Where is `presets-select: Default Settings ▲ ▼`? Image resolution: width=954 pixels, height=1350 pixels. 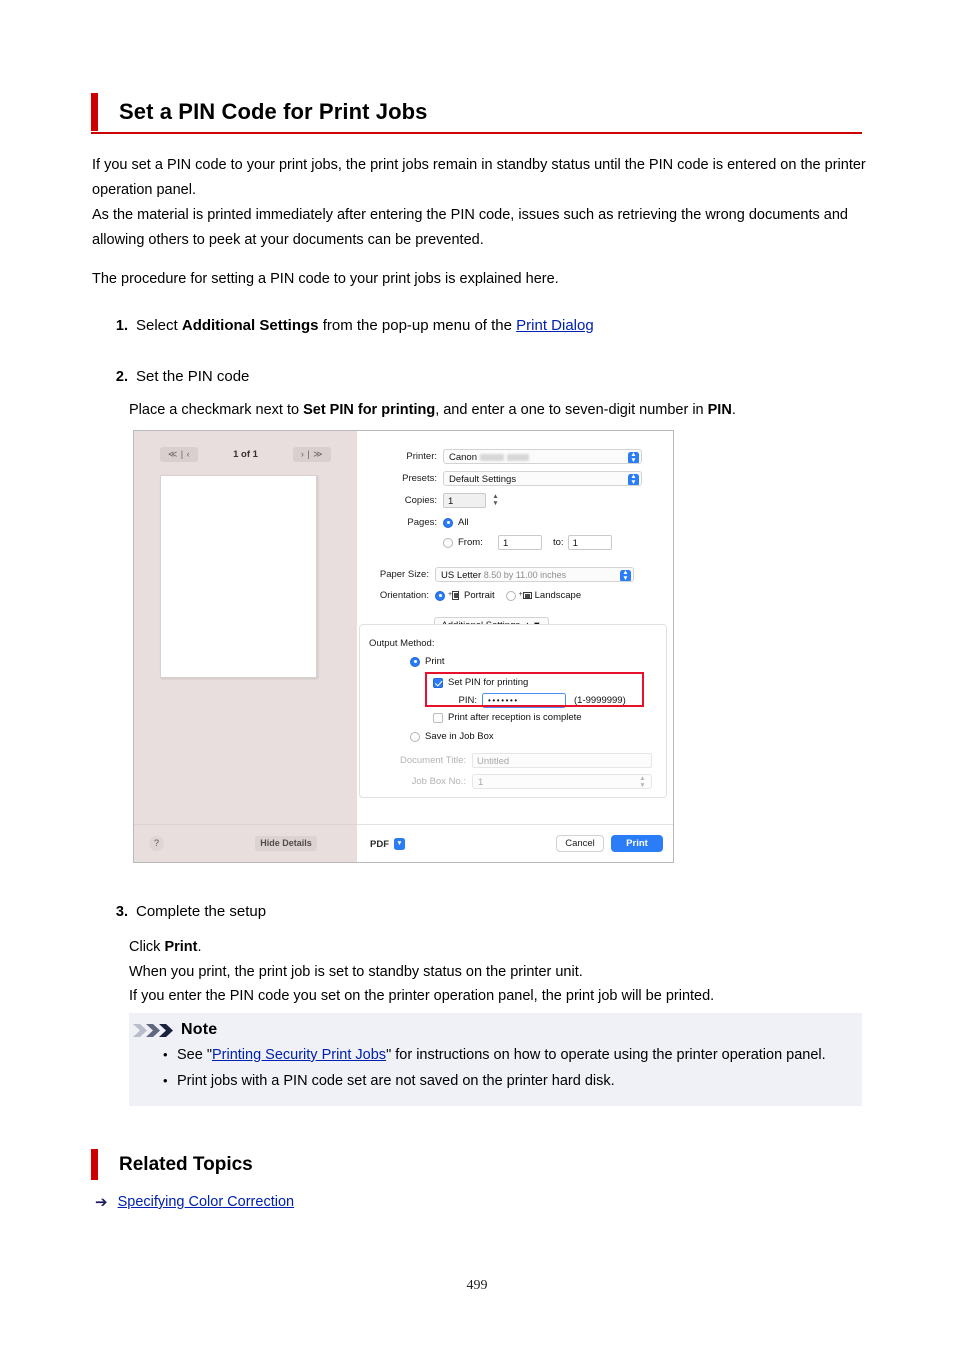
presets-select: Default Settings ▲ ▼ is located at coordinates (542, 478).